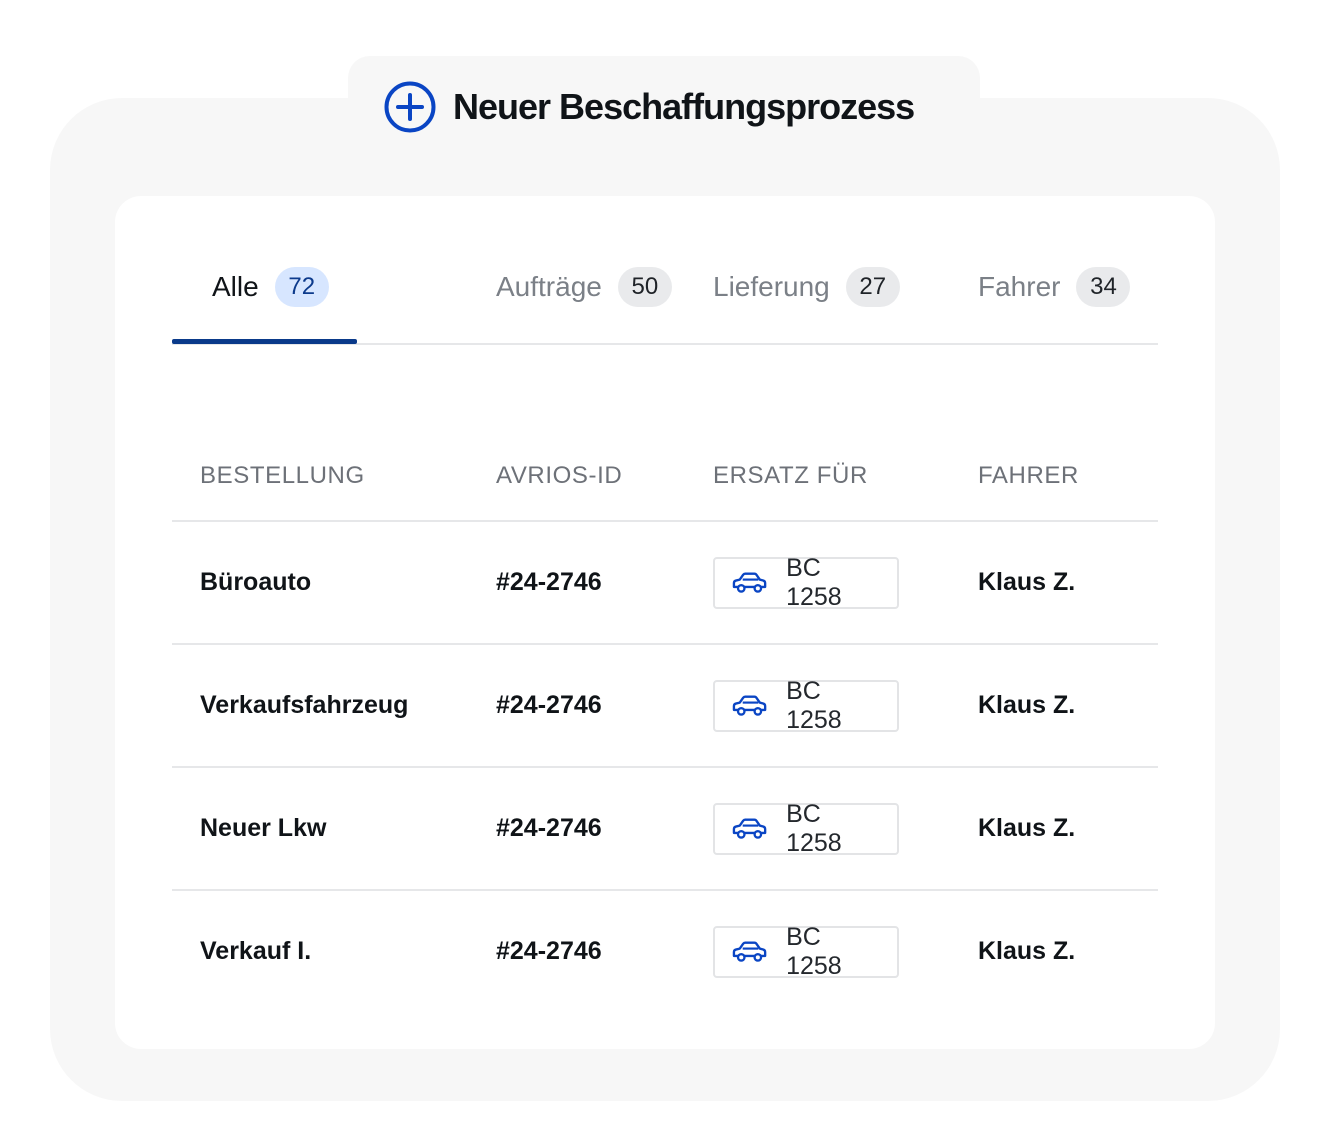 This screenshot has width=1330, height=1128. What do you see at coordinates (684, 106) in the screenshot?
I see `page-title: Neuer Beschaffungsprozess` at bounding box center [684, 106].